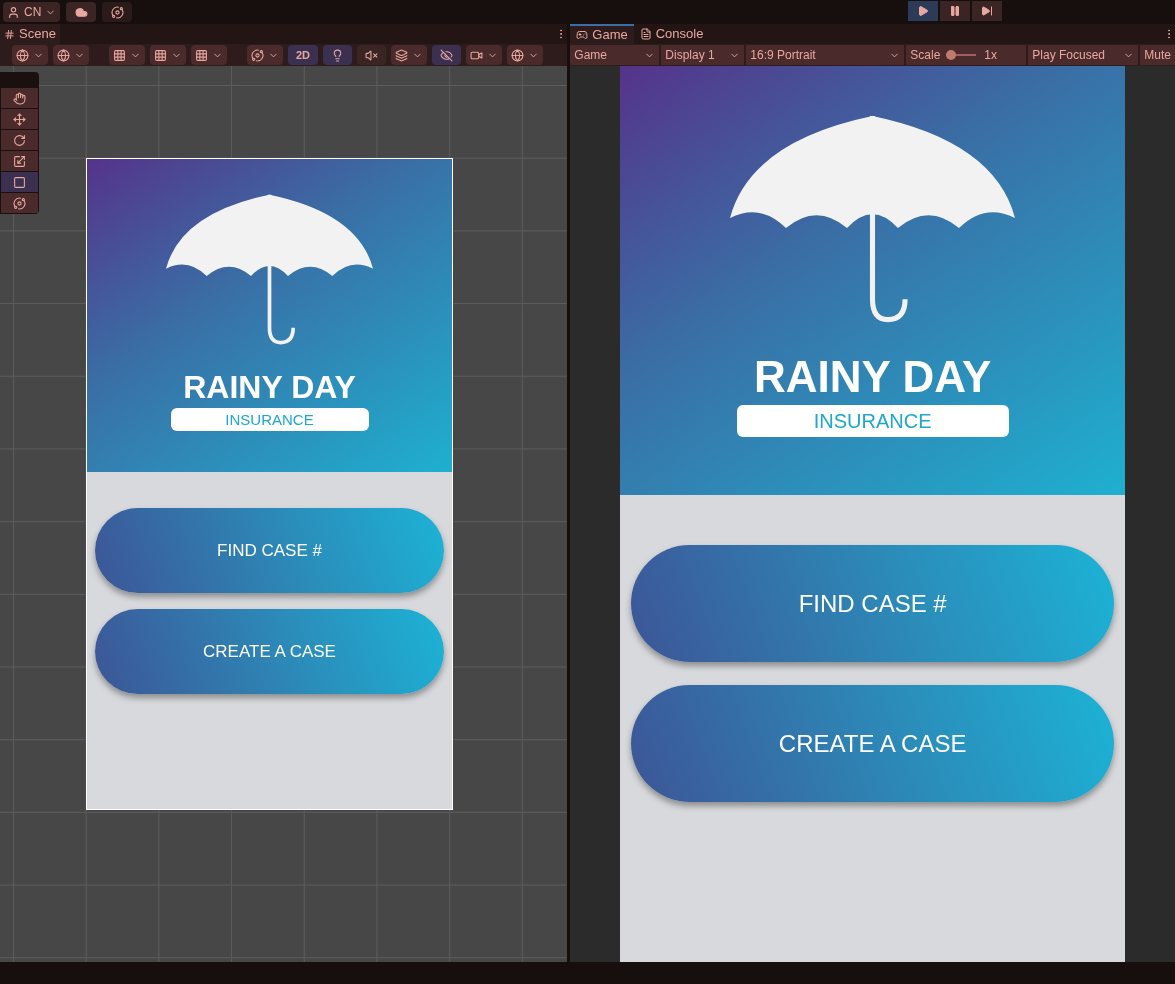 The width and height of the screenshot is (1175, 984). I want to click on step-icon, so click(987, 11).